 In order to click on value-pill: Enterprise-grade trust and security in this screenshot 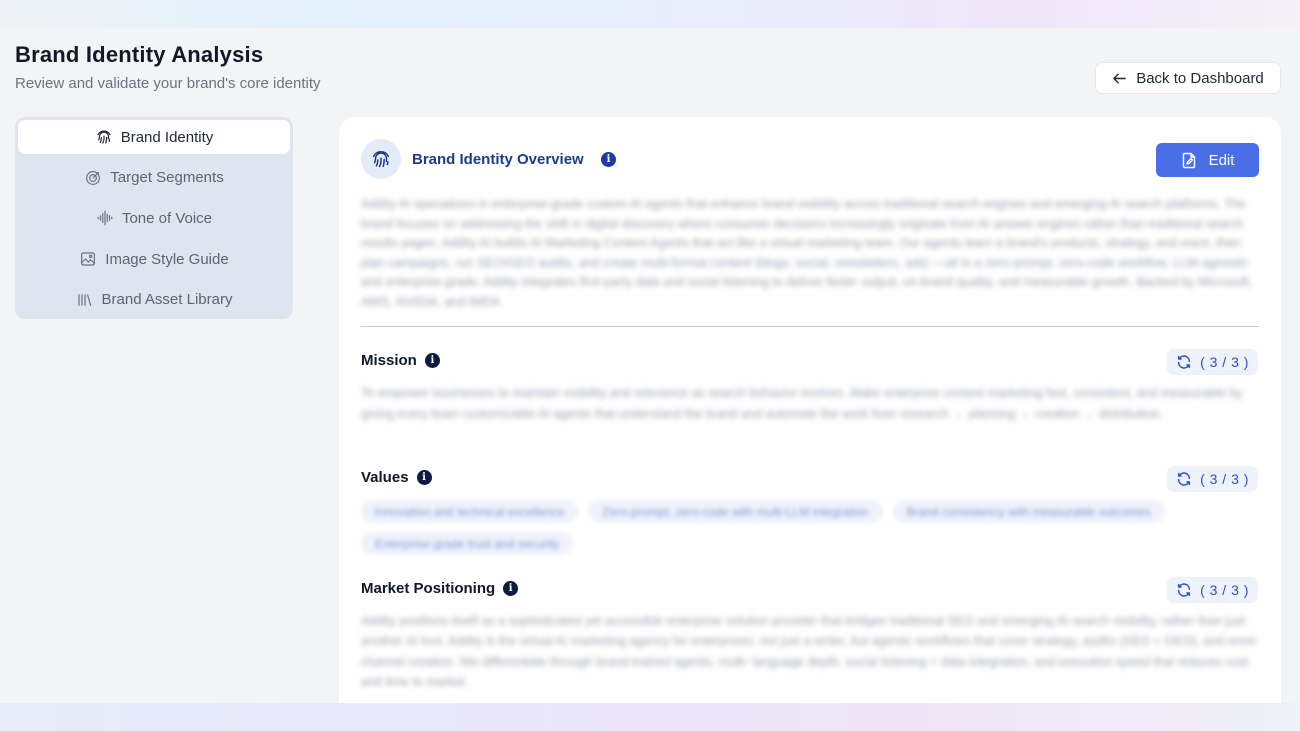, I will do `click(467, 543)`.